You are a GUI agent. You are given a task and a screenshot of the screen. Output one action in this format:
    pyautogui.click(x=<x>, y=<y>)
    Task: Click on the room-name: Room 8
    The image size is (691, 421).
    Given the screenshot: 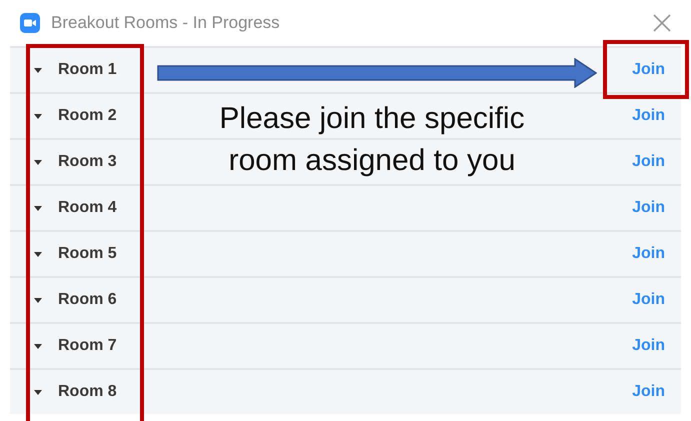 What is the action you would take?
    pyautogui.click(x=87, y=392)
    